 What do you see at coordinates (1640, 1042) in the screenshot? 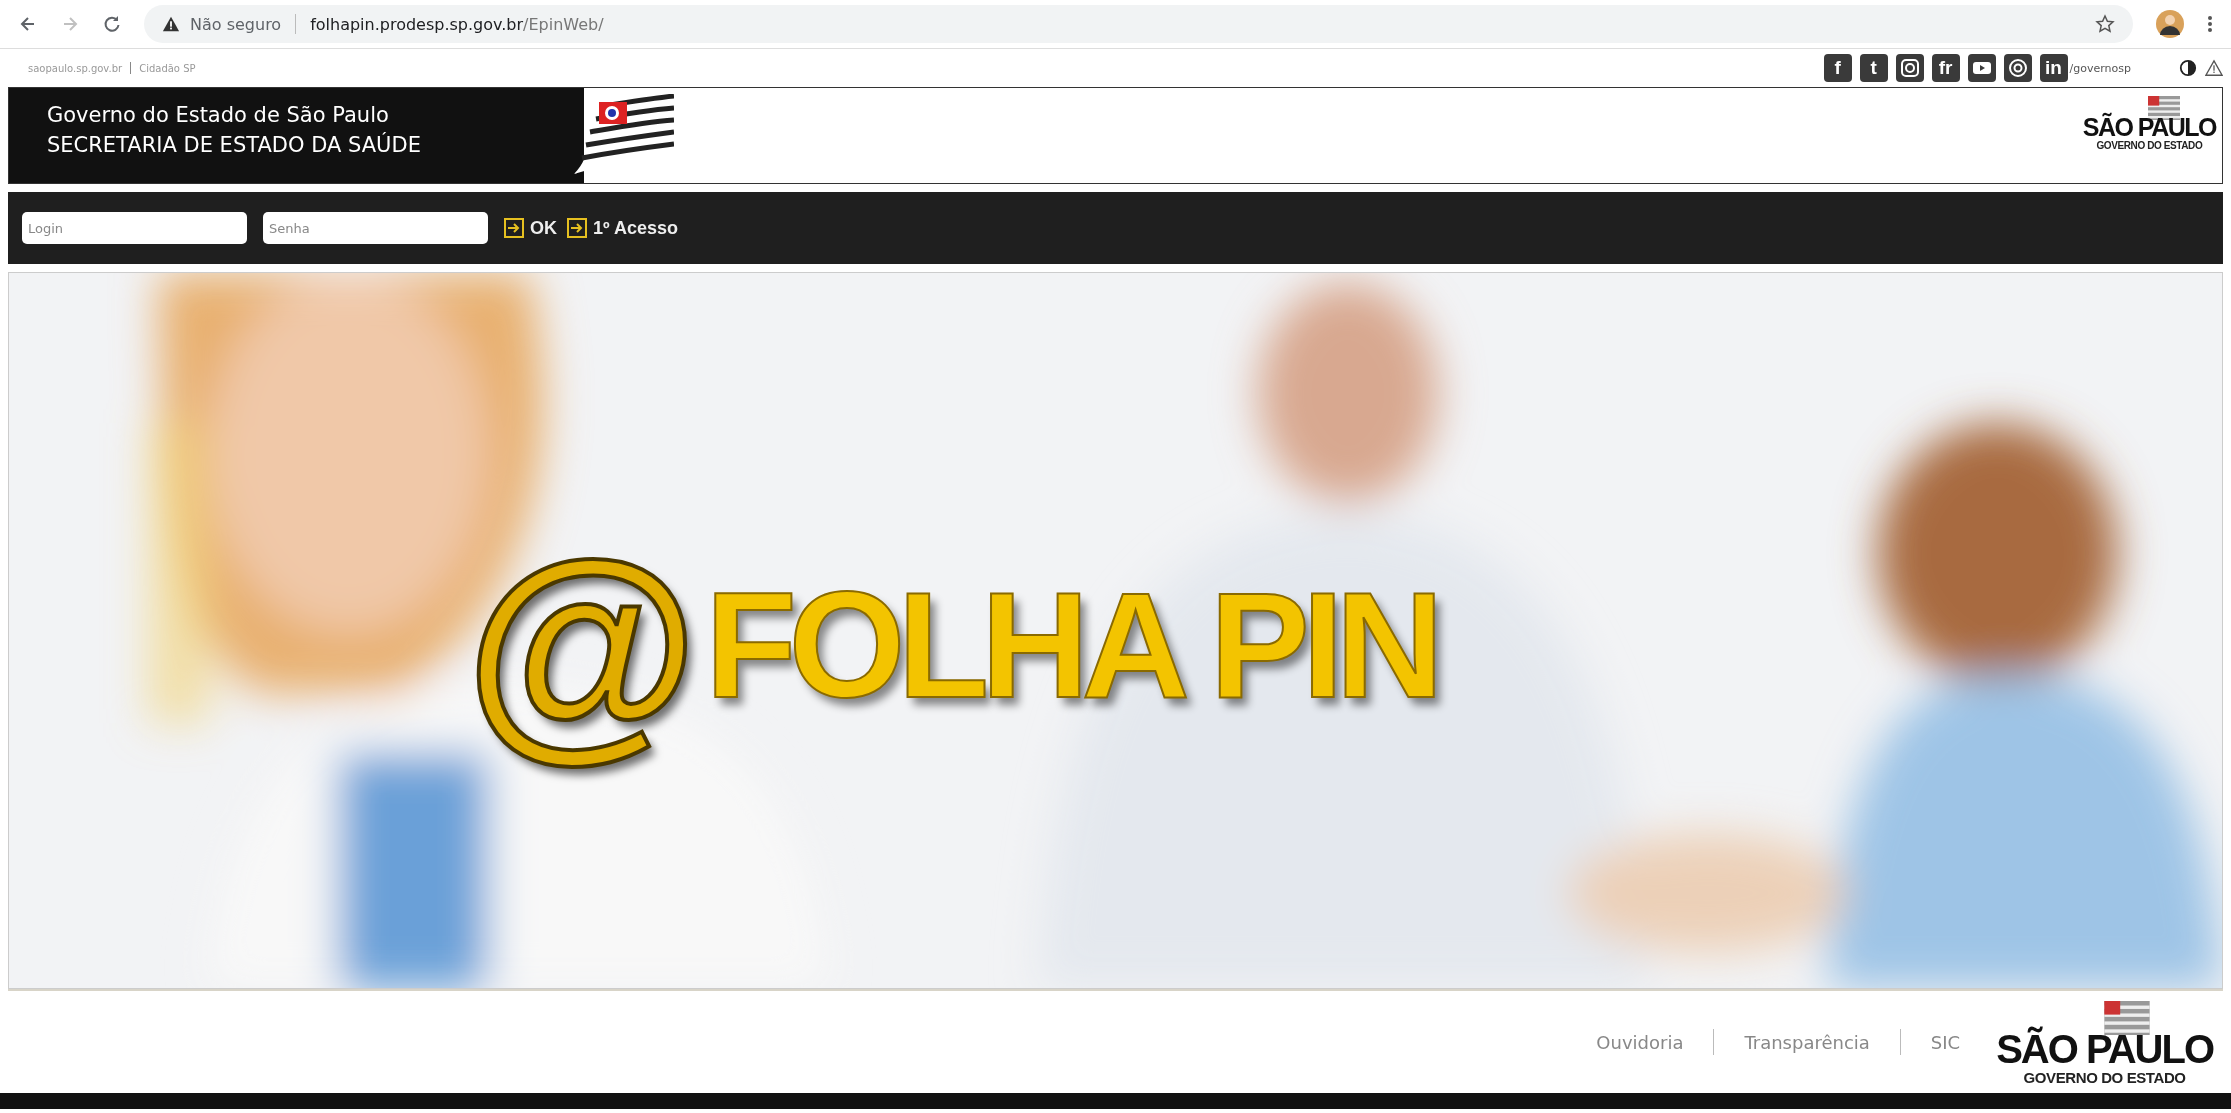
I see `footer-link: Ouvidoria` at bounding box center [1640, 1042].